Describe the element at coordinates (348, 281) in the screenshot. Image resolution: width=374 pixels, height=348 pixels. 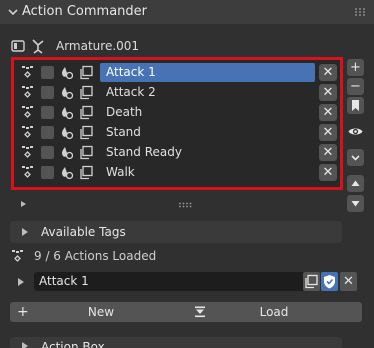
I see `unlink-action-button: ✕` at that location.